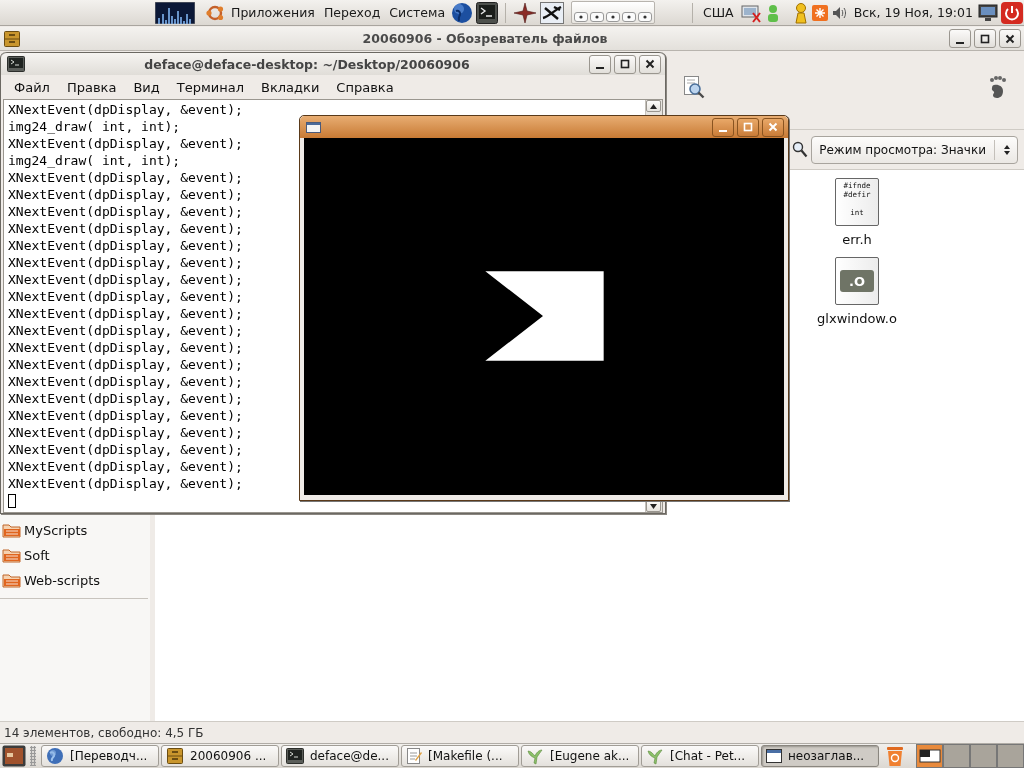 The width and height of the screenshot is (1024, 768). What do you see at coordinates (913, 12) in the screenshot?
I see `clock: Вск, 19 Ноя, 19:01` at bounding box center [913, 12].